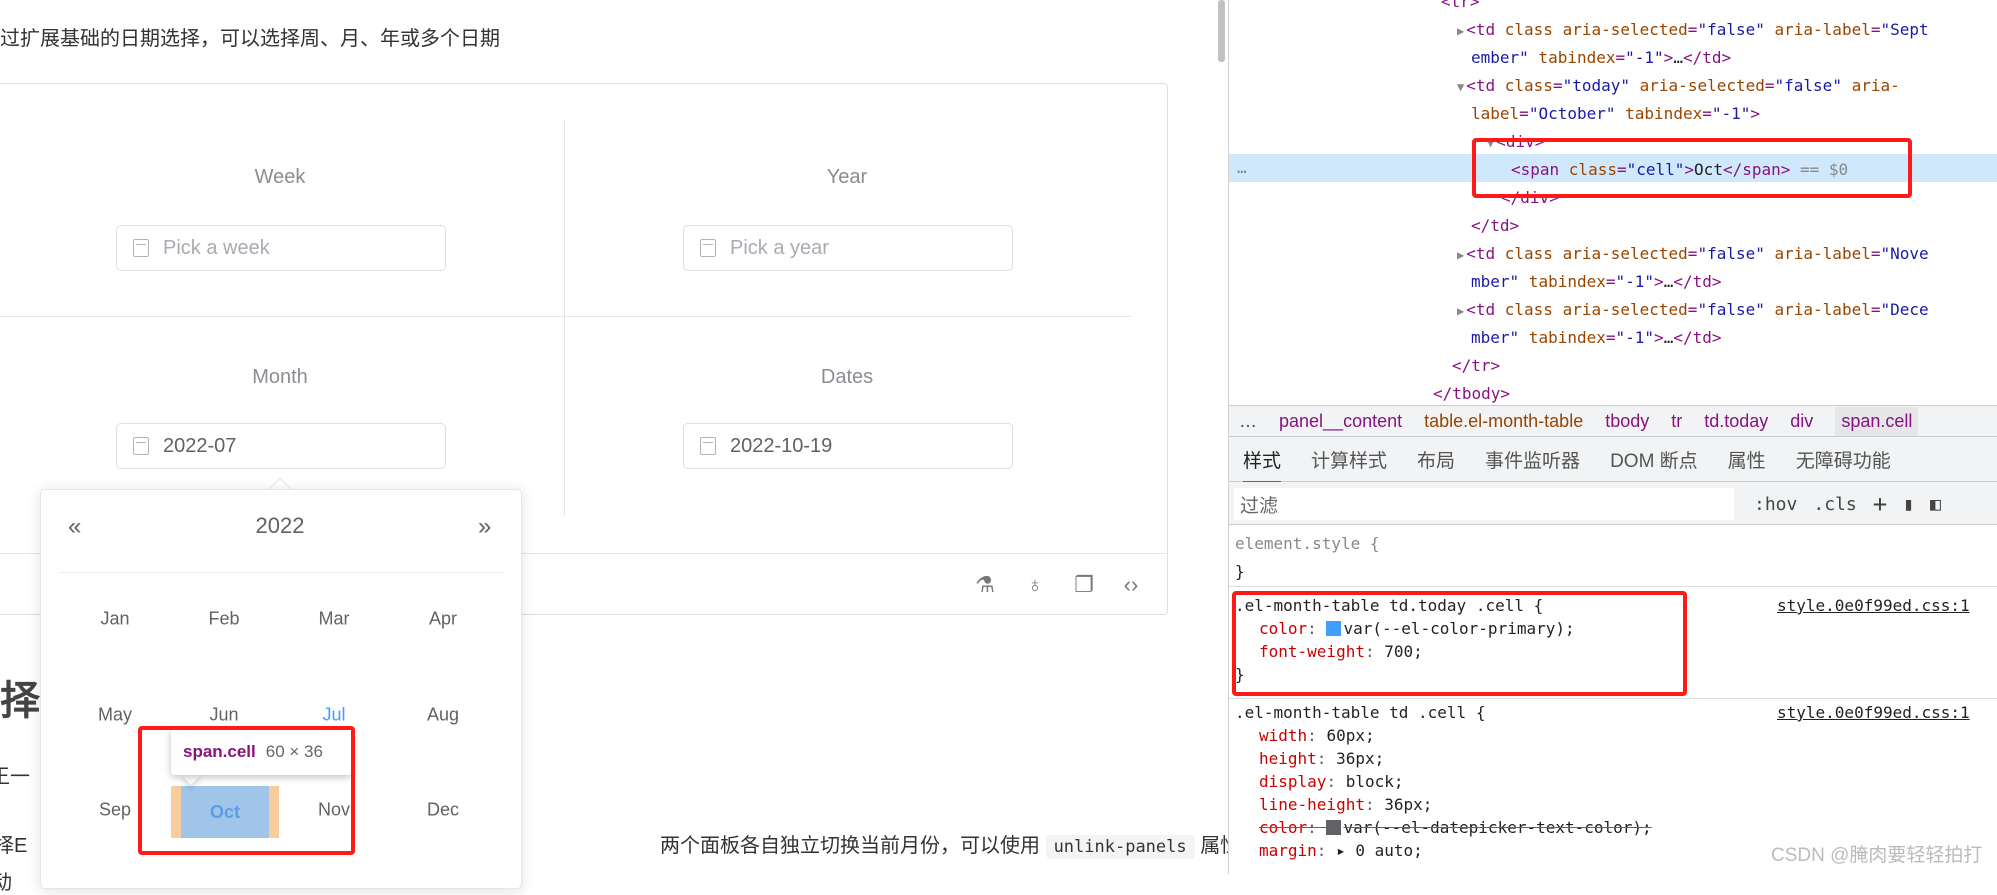 The image size is (1997, 895). I want to click on css-property: margin, so click(1288, 850).